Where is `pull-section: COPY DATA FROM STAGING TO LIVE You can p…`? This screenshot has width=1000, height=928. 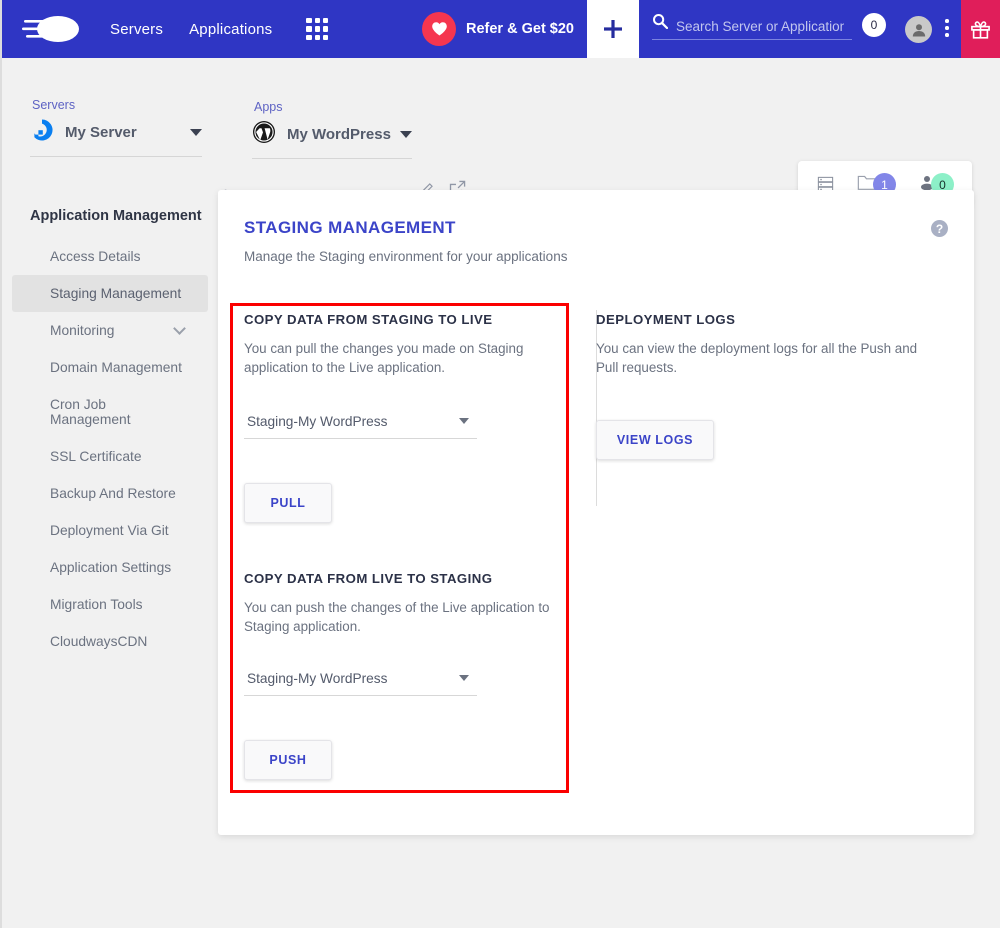 pull-section: COPY DATA FROM STAGING TO LIVE You can p… is located at coordinates (406, 417).